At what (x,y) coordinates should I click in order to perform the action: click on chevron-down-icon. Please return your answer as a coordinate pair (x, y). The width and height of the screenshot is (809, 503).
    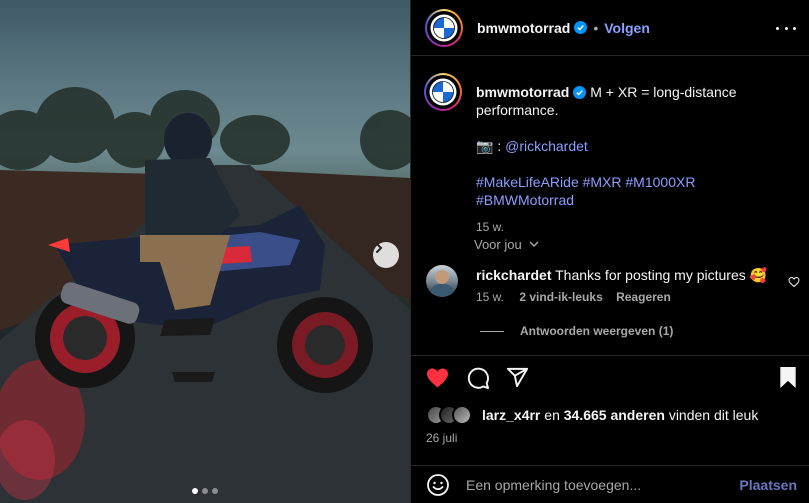
    Looking at the image, I should click on (534, 244).